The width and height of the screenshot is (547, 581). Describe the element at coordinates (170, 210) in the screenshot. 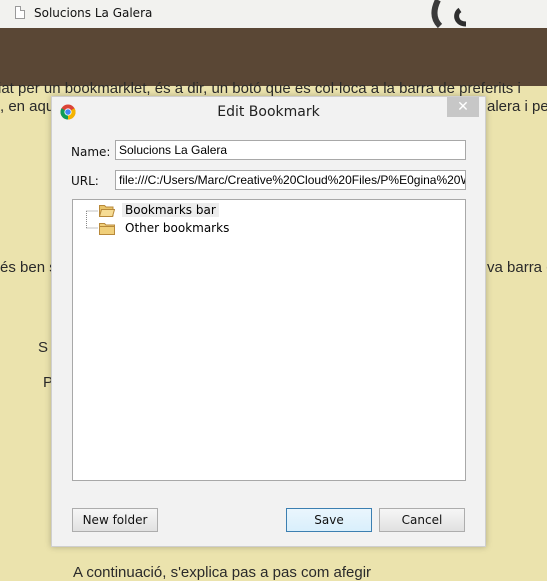

I see `tree-item-label: Bookmarks bar` at that location.